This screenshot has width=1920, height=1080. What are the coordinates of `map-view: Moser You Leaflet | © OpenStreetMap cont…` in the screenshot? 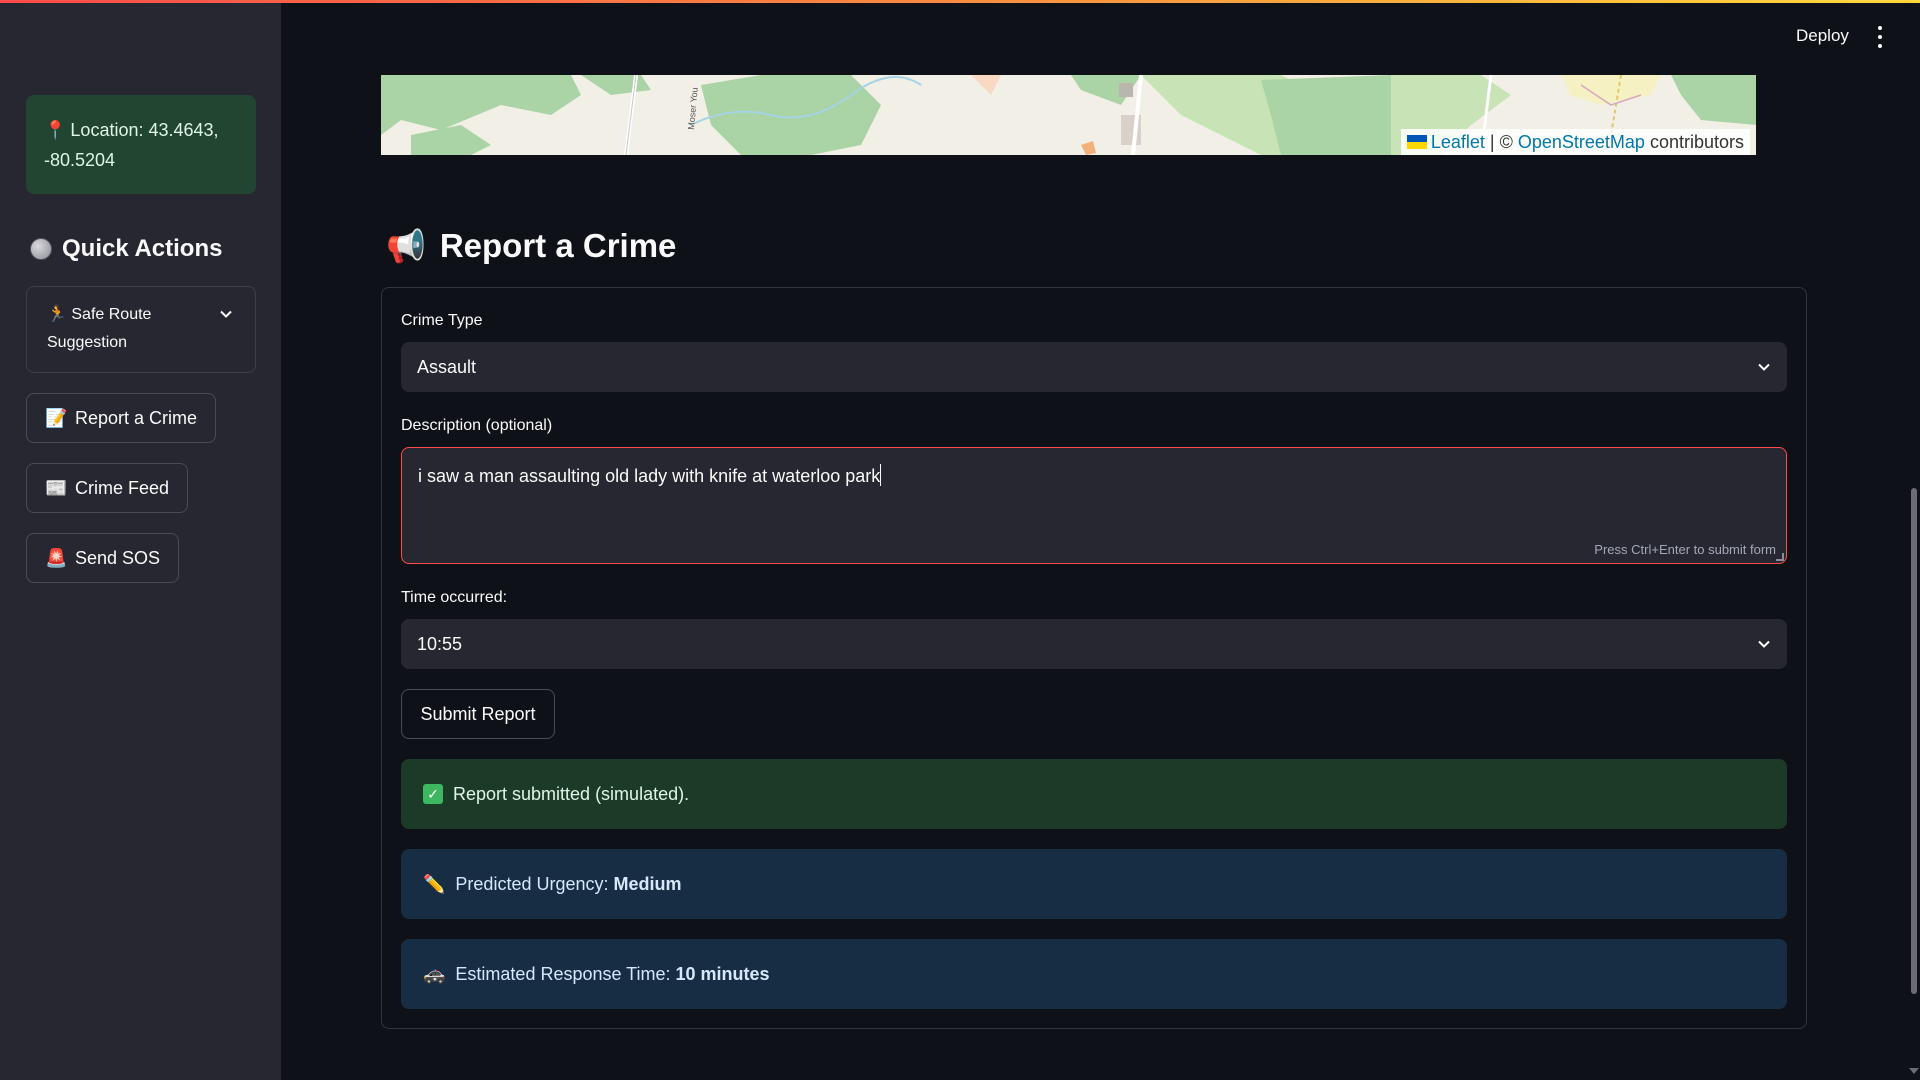 It's located at (1068, 115).